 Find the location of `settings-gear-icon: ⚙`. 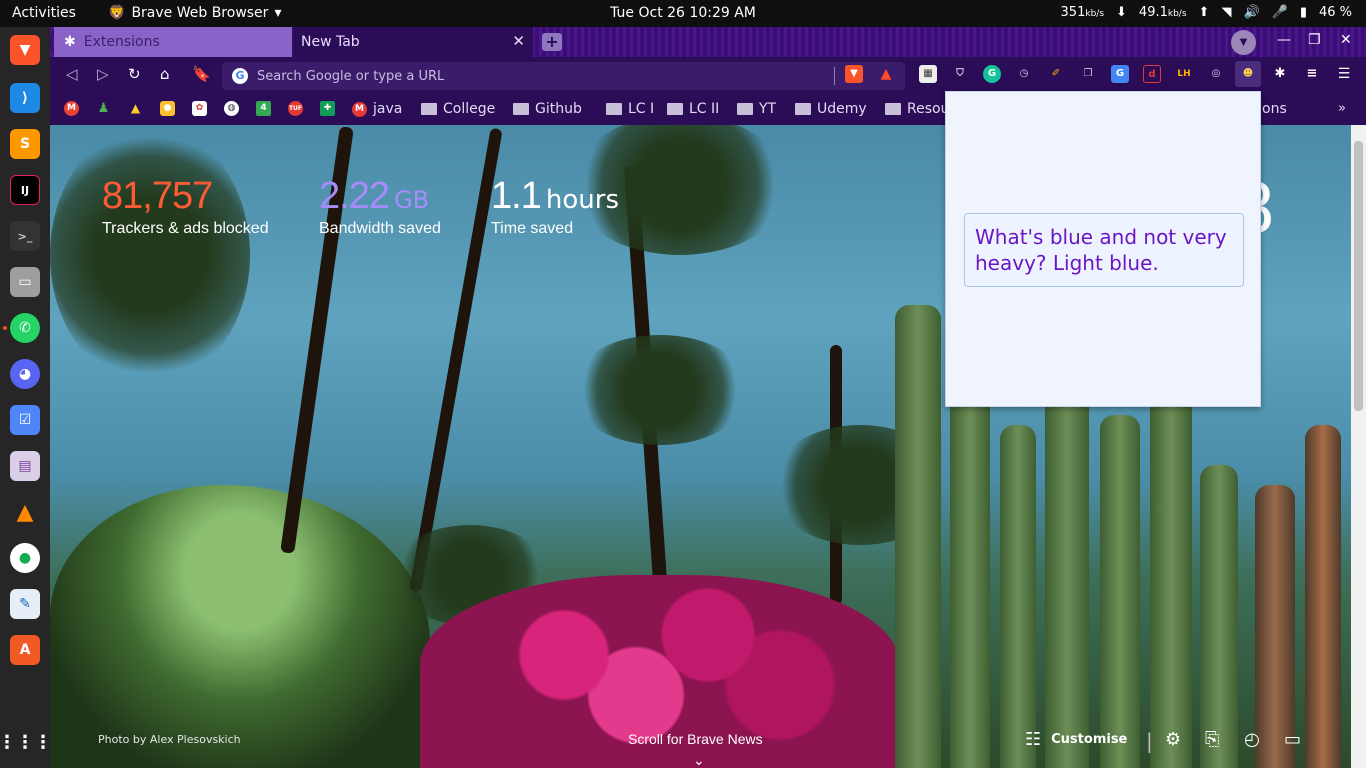

settings-gear-icon: ⚙ is located at coordinates (1173, 739).